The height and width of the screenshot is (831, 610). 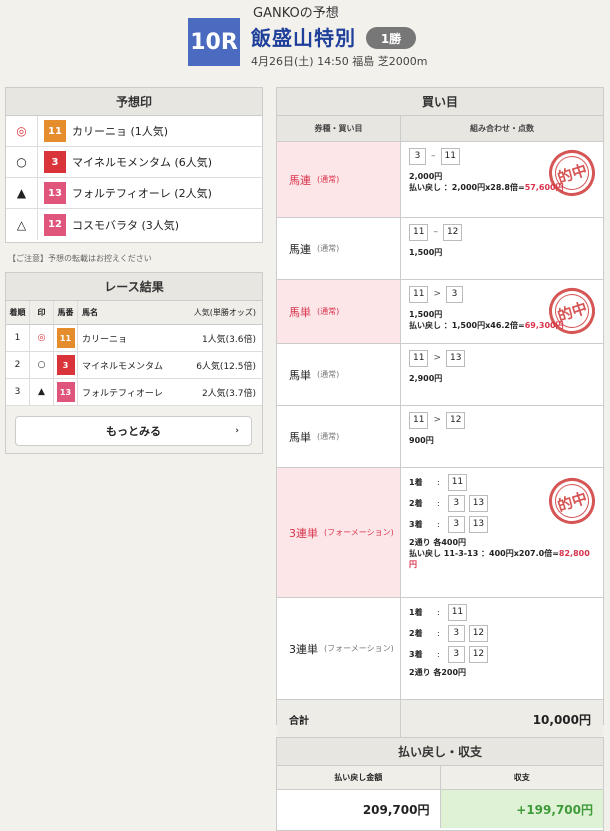 What do you see at coordinates (440, 784) in the screenshot?
I see `summary-panel: 払い戻し・収支 払い戻し金額 収支 209,700円 +199,700円` at bounding box center [440, 784].